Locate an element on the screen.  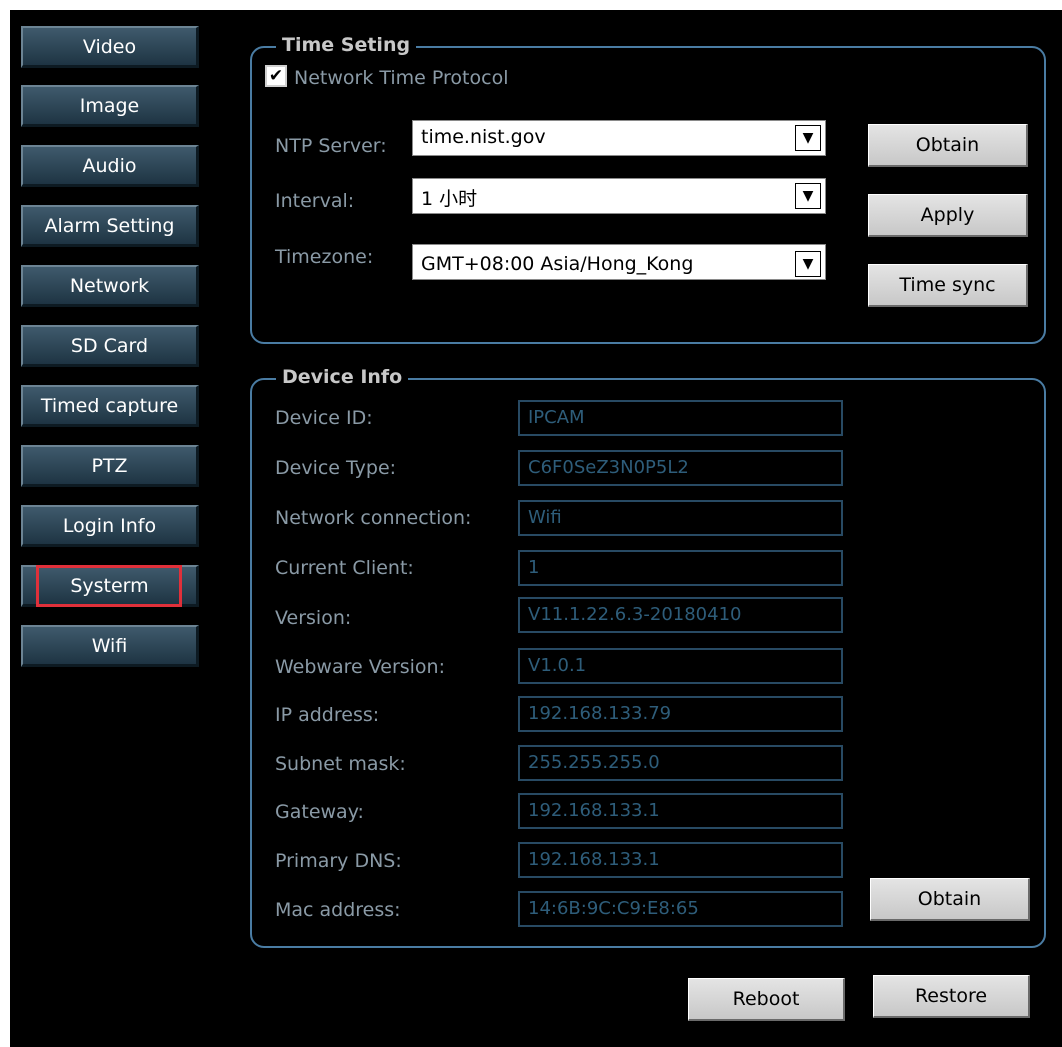
sidebar-item-label: Network is located at coordinates (109, 285).